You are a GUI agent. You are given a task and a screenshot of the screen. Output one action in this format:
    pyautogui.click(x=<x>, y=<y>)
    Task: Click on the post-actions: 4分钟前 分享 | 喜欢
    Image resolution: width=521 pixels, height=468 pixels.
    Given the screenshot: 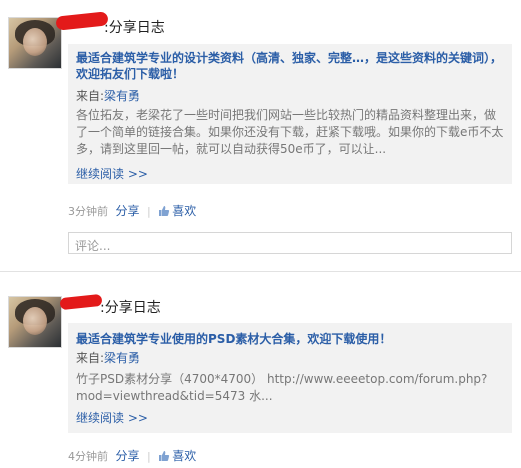 What is the action you would take?
    pyautogui.click(x=132, y=455)
    